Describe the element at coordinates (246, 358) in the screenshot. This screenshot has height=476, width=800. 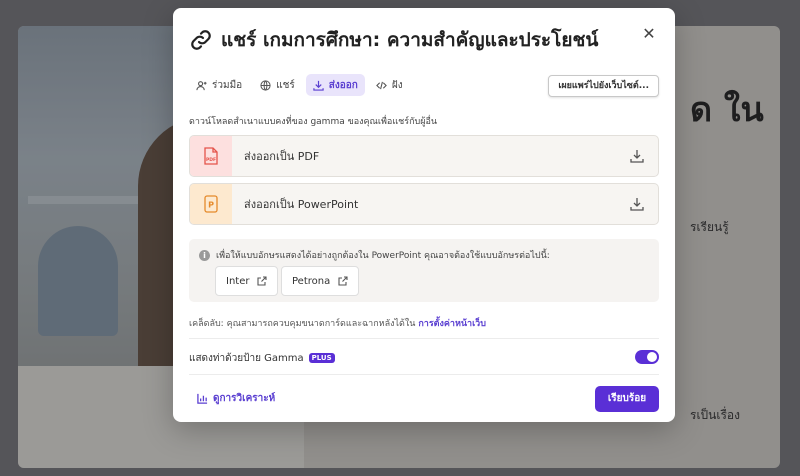
I see `gamma-badge-label: แสดงท่าด้วยป้าย Gamma` at that location.